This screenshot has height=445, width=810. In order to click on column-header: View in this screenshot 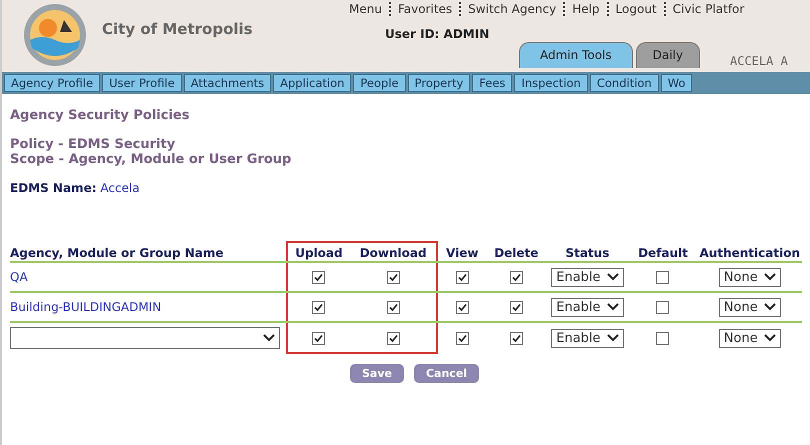, I will do `click(461, 252)`.